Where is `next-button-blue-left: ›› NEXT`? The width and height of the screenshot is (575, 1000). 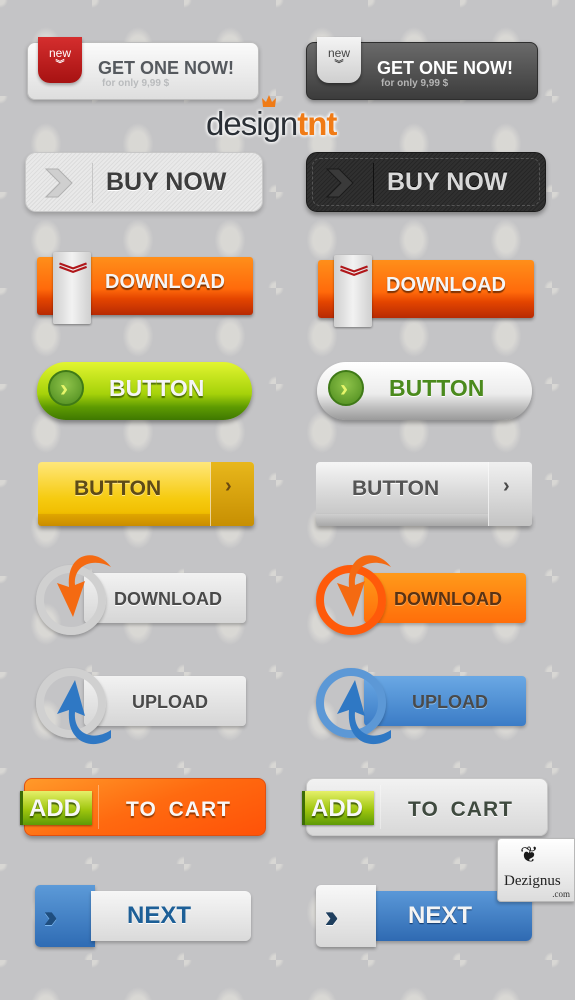 next-button-blue-left: ›› NEXT is located at coordinates (143, 916).